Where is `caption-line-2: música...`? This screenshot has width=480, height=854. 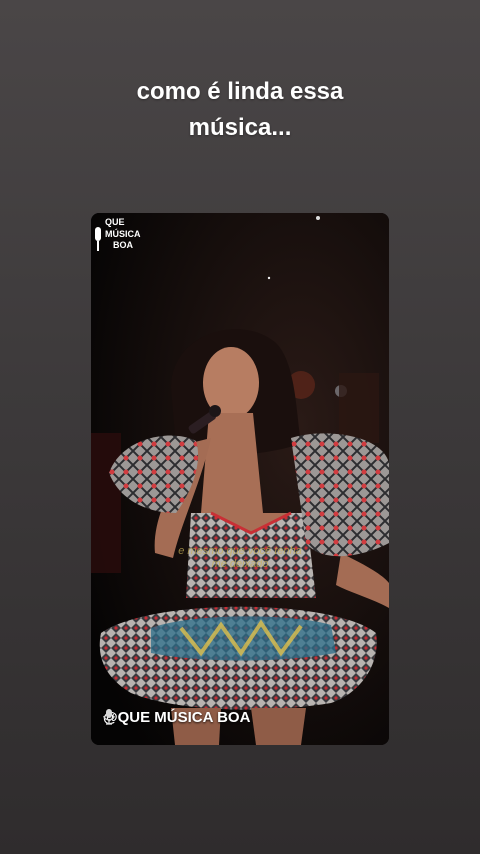 caption-line-2: música... is located at coordinates (240, 127).